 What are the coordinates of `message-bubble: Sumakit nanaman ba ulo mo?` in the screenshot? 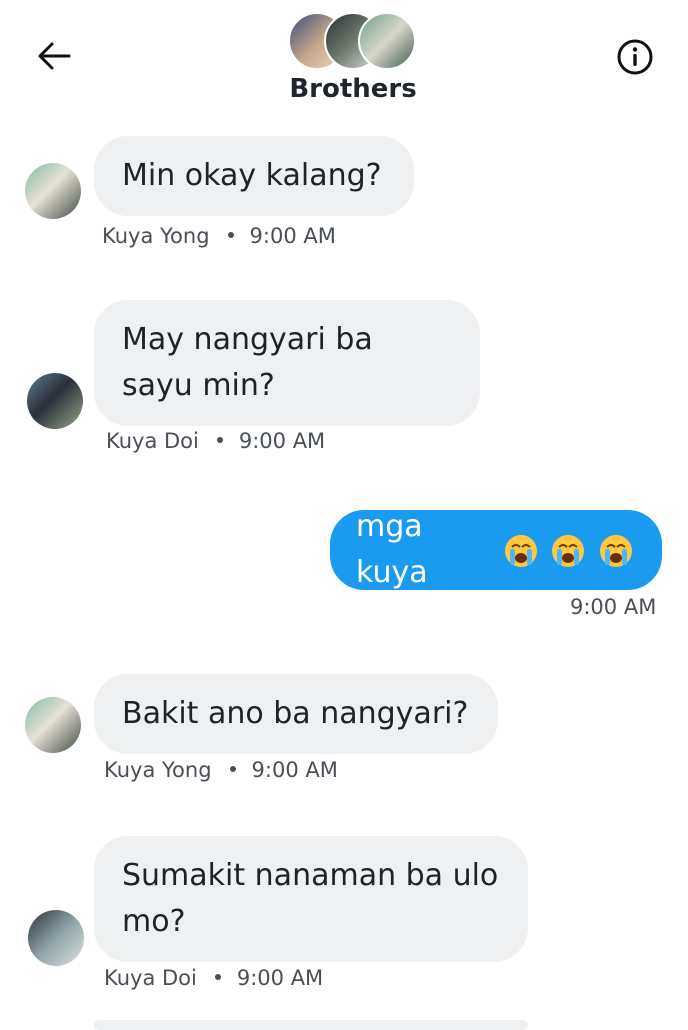 It's located at (311, 899).